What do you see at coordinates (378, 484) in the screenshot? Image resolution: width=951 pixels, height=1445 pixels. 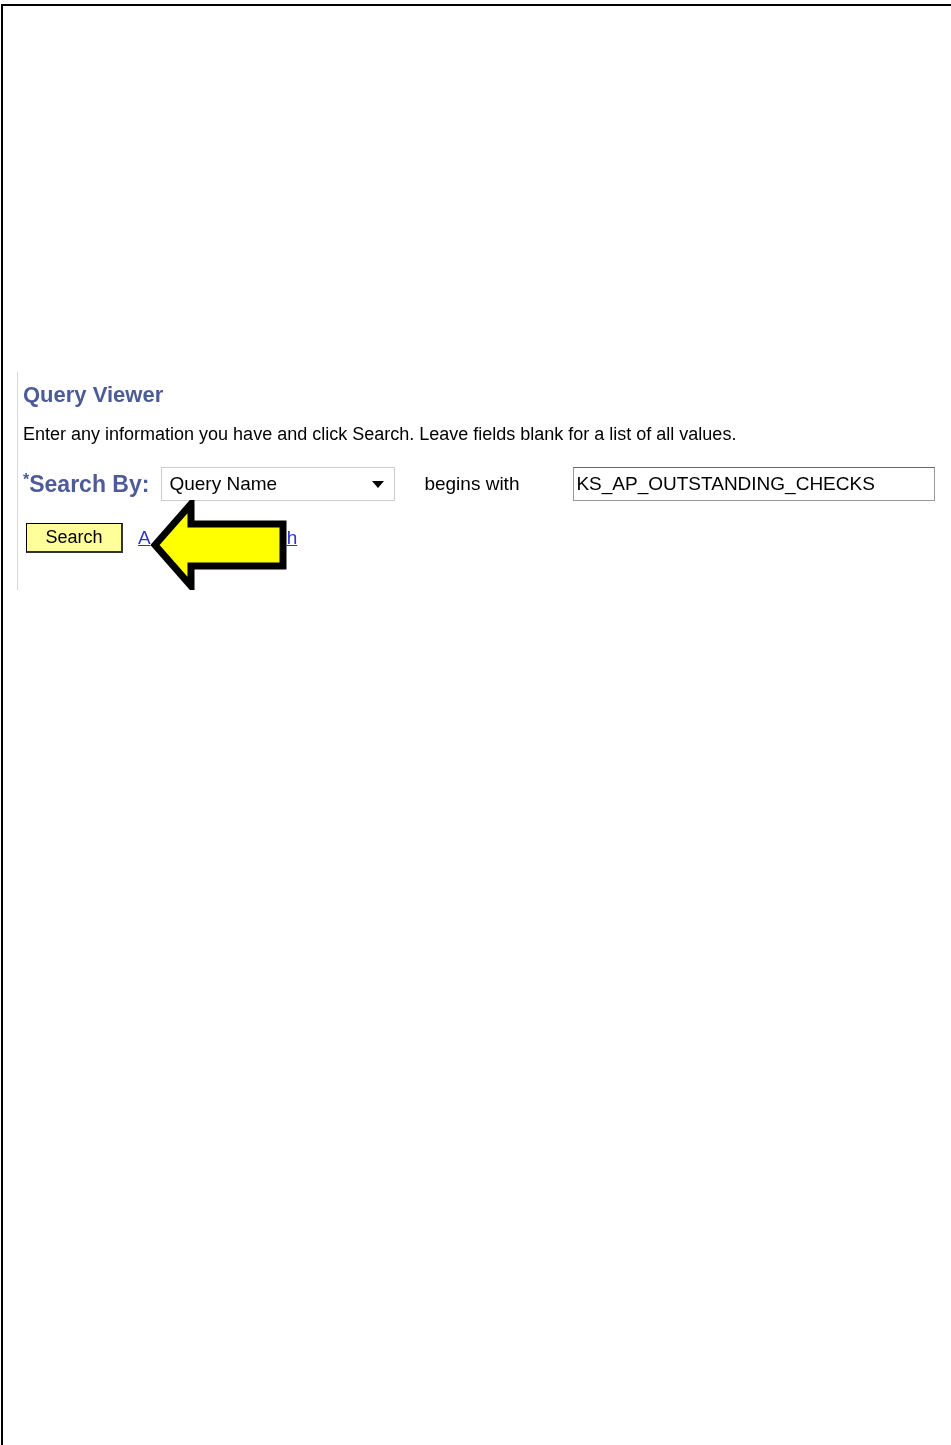 I see `dropdown-caret-icon` at bounding box center [378, 484].